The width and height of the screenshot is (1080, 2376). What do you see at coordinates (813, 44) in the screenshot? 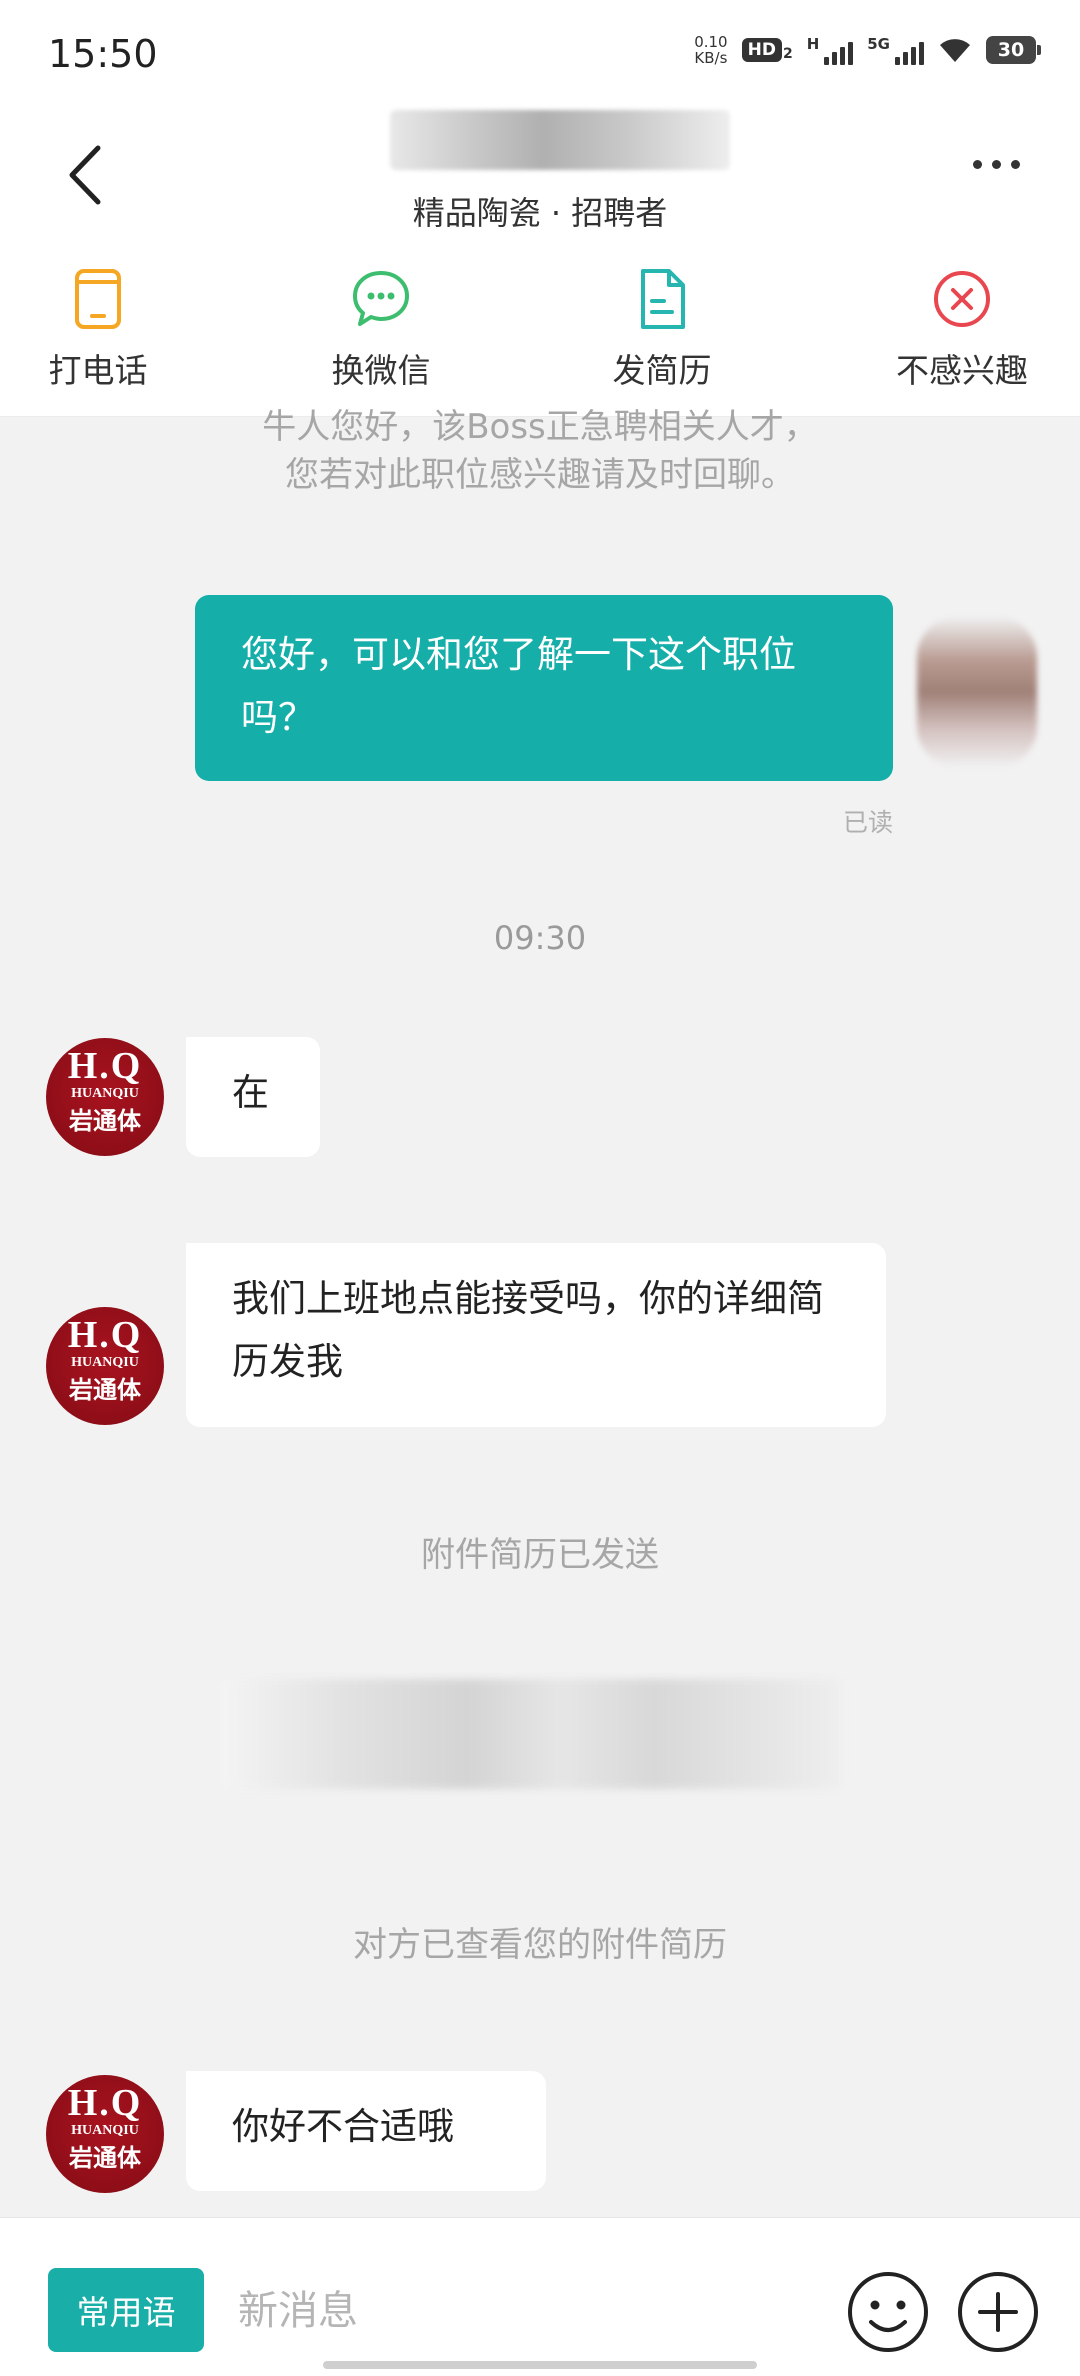
I see `signal-label: H` at bounding box center [813, 44].